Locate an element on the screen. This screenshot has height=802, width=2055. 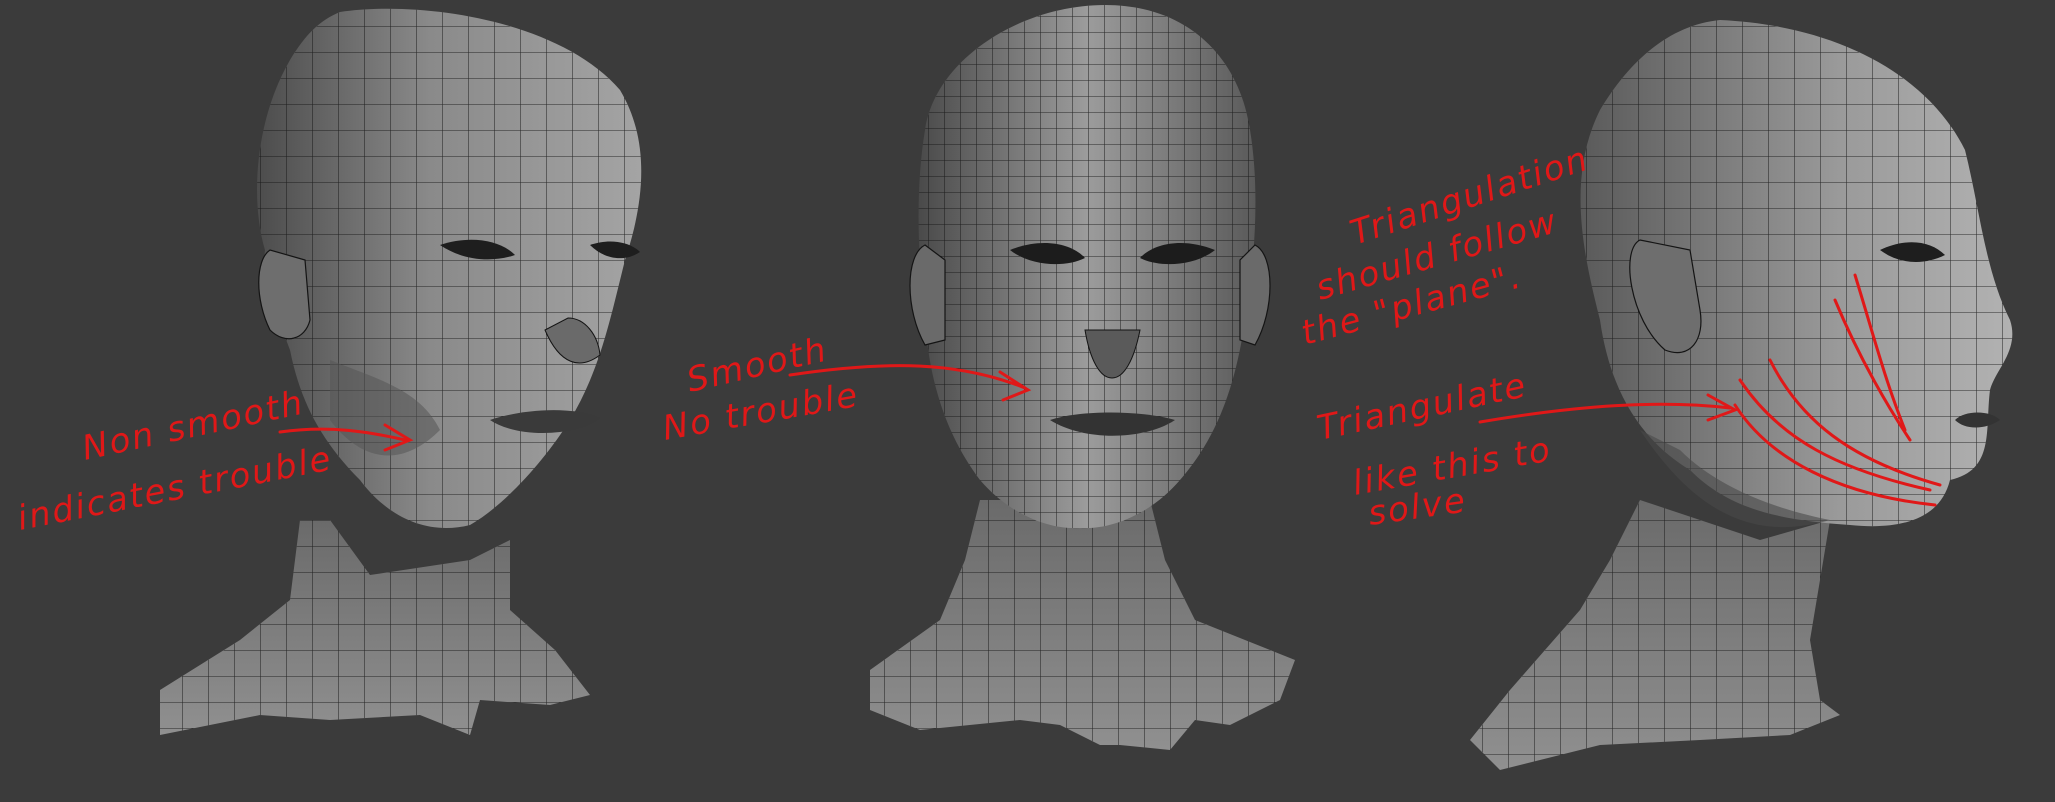
annotation-triangulation-plane: Triangulation should follow the "plane". is located at coordinates (1445, 246).